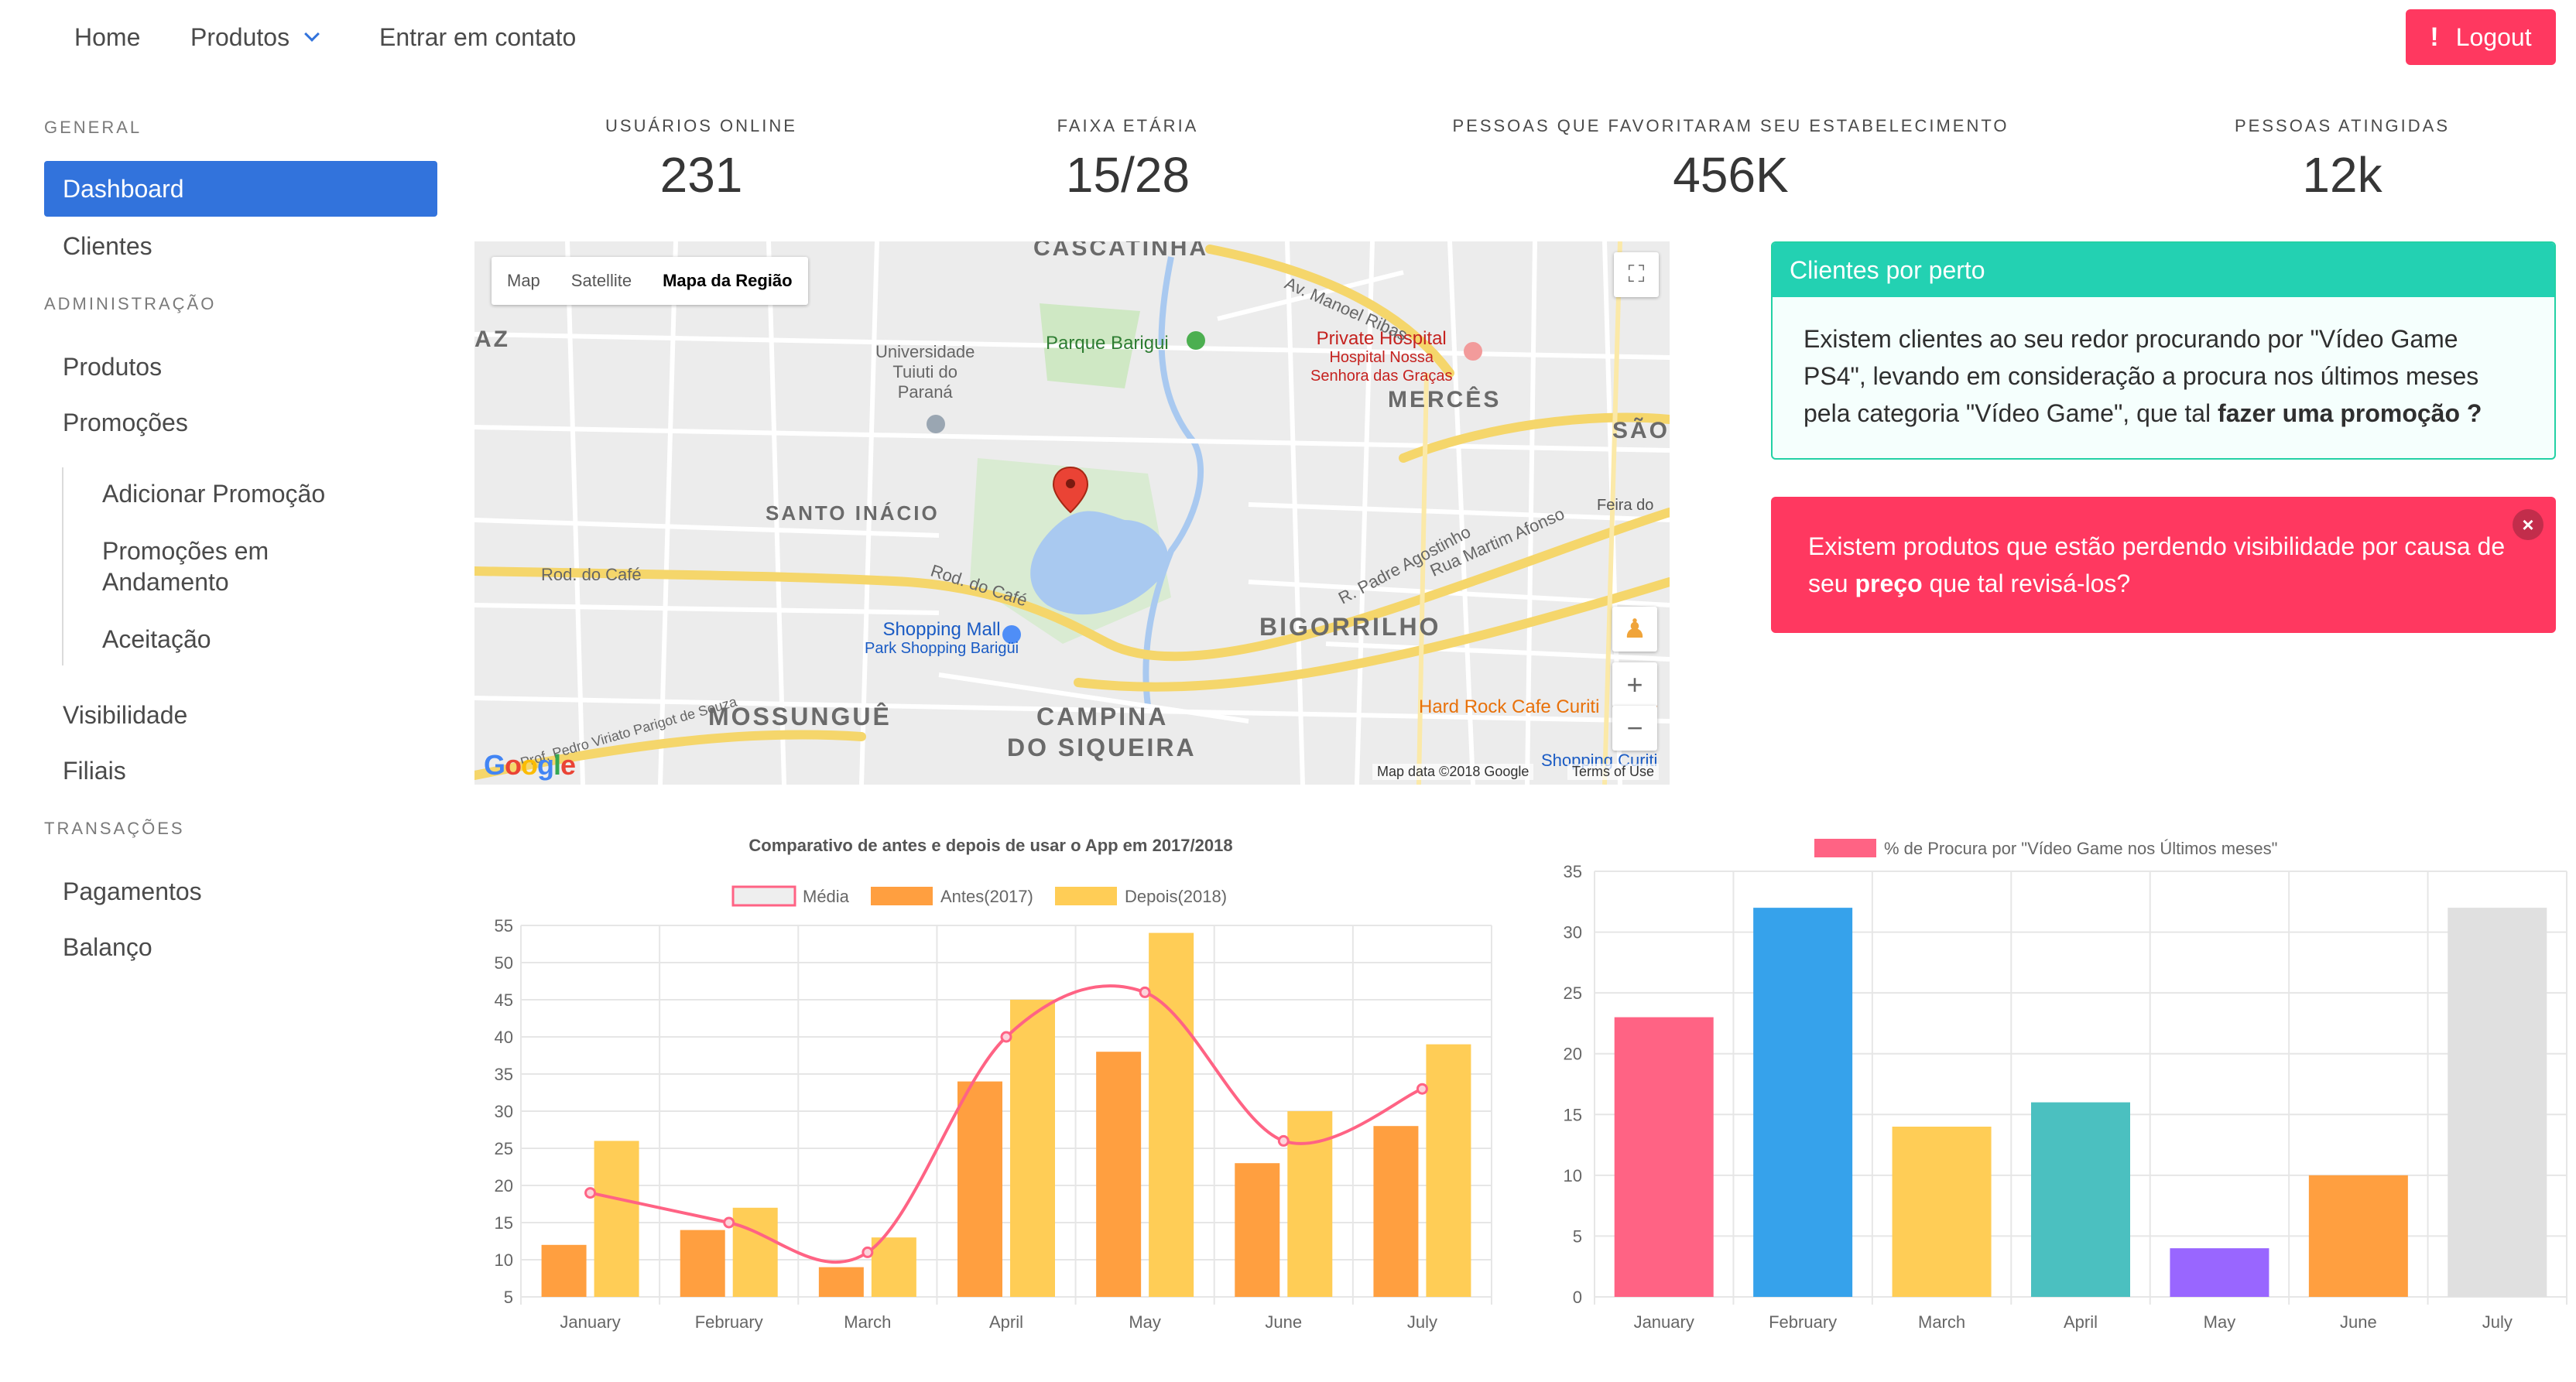 This screenshot has width=2576, height=1382. What do you see at coordinates (1128, 125) in the screenshot?
I see `stat-heading: FAIXA ETÁRIA` at bounding box center [1128, 125].